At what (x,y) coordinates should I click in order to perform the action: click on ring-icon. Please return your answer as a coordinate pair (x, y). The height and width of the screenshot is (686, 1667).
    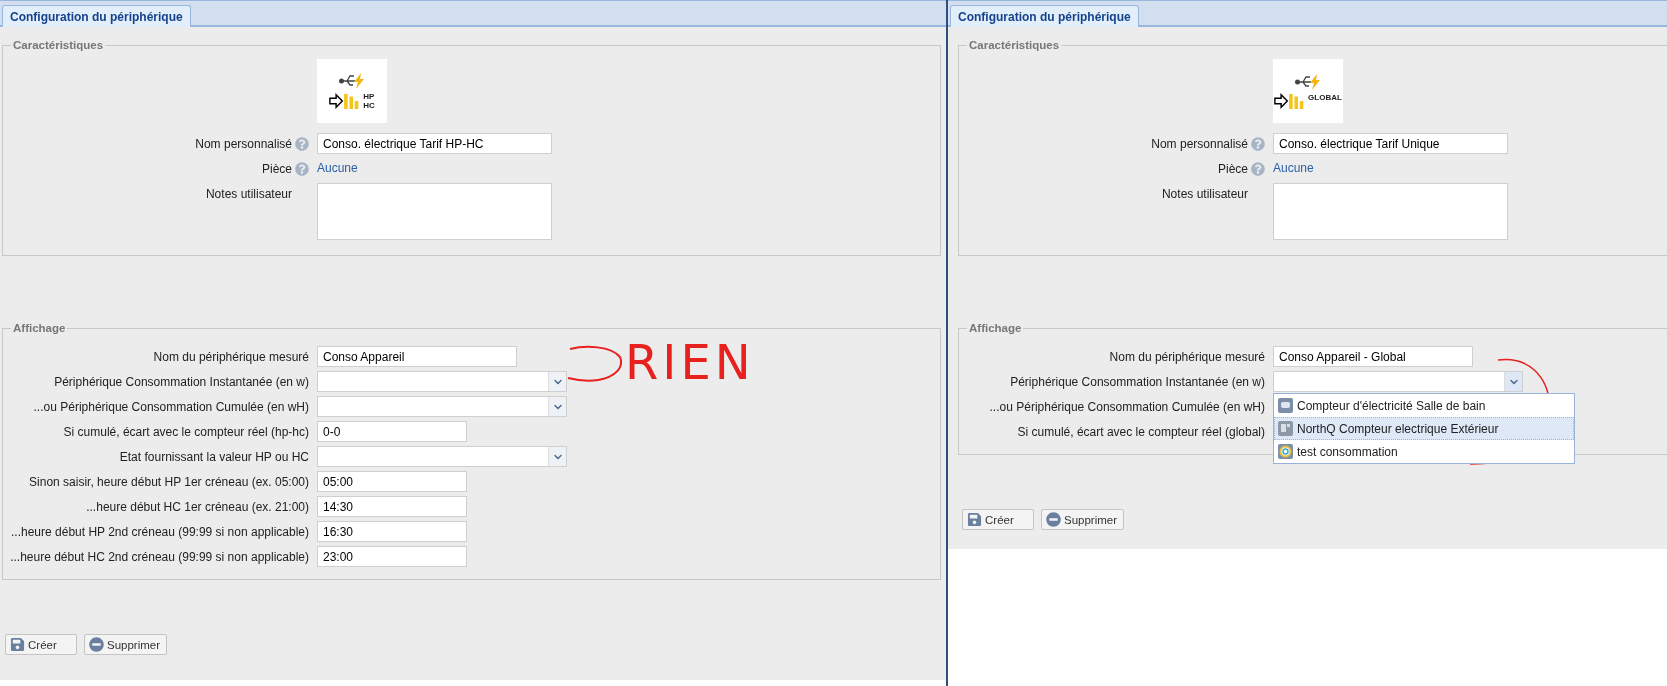
    Looking at the image, I should click on (1285, 451).